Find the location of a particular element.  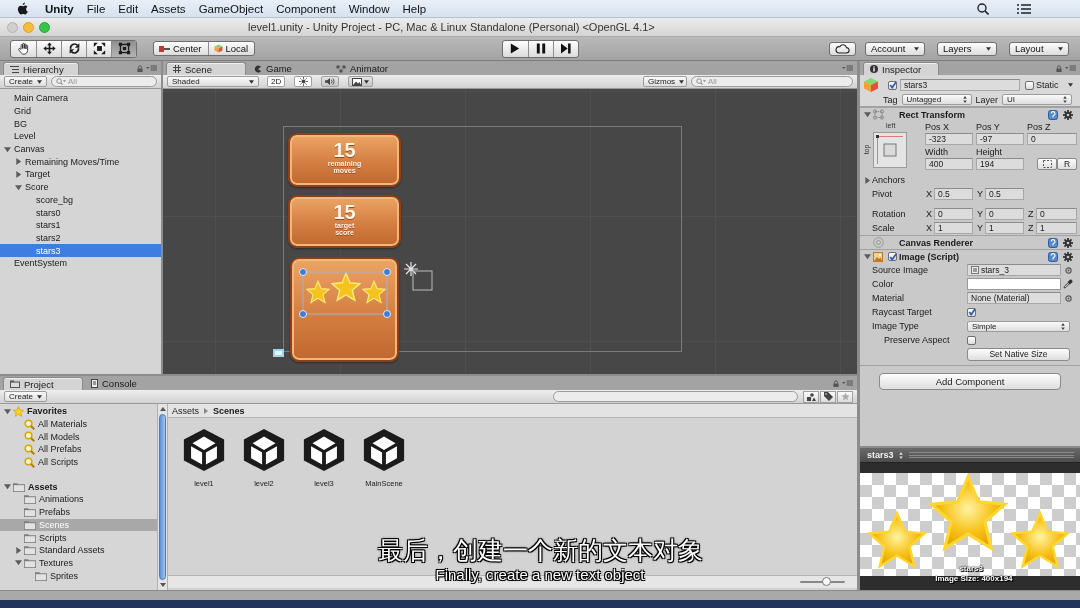

scrollbar-thumb is located at coordinates (162, 497).